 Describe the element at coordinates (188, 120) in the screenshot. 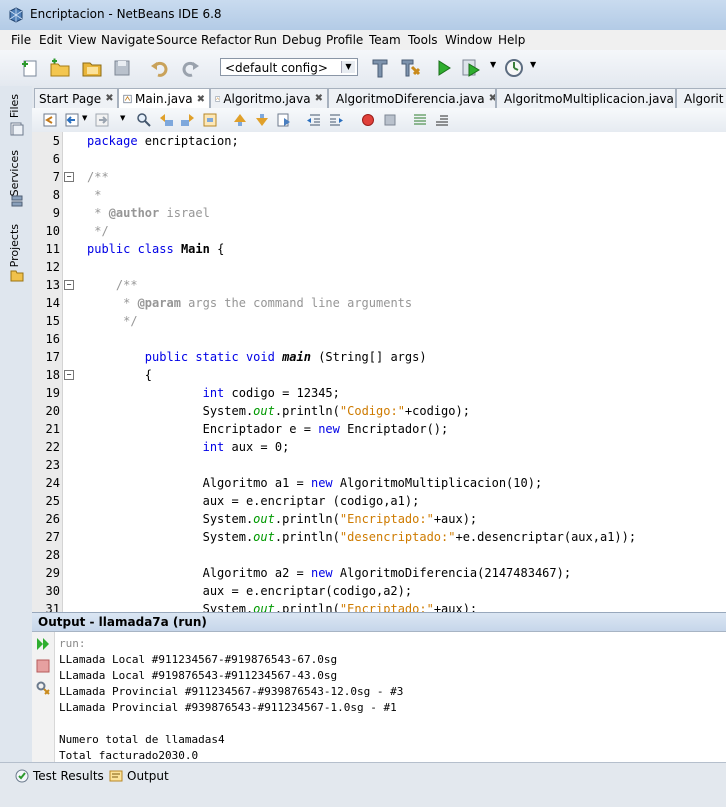

I see `find-next-icon` at that location.